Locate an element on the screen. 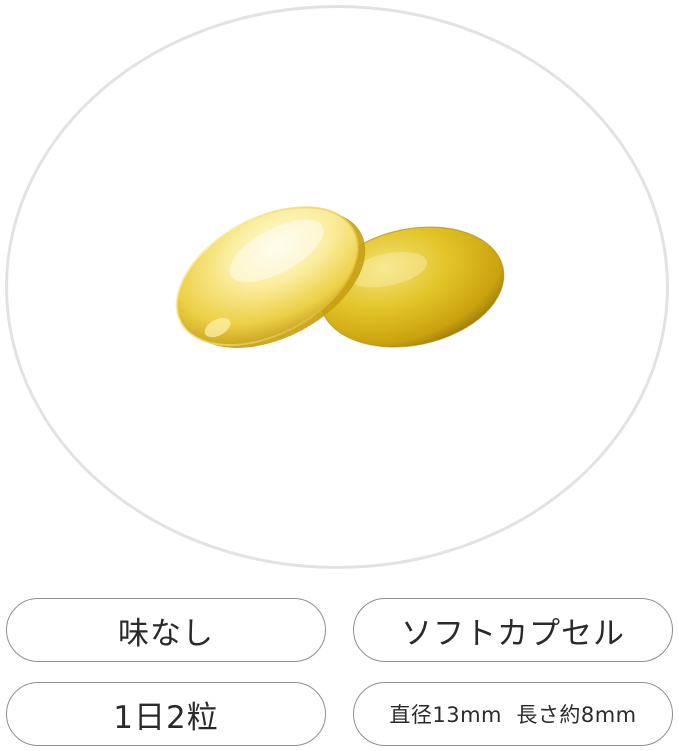 The height and width of the screenshot is (751, 679). feature-size-badge: 直径13mm 長さ約8mm is located at coordinates (513, 714).